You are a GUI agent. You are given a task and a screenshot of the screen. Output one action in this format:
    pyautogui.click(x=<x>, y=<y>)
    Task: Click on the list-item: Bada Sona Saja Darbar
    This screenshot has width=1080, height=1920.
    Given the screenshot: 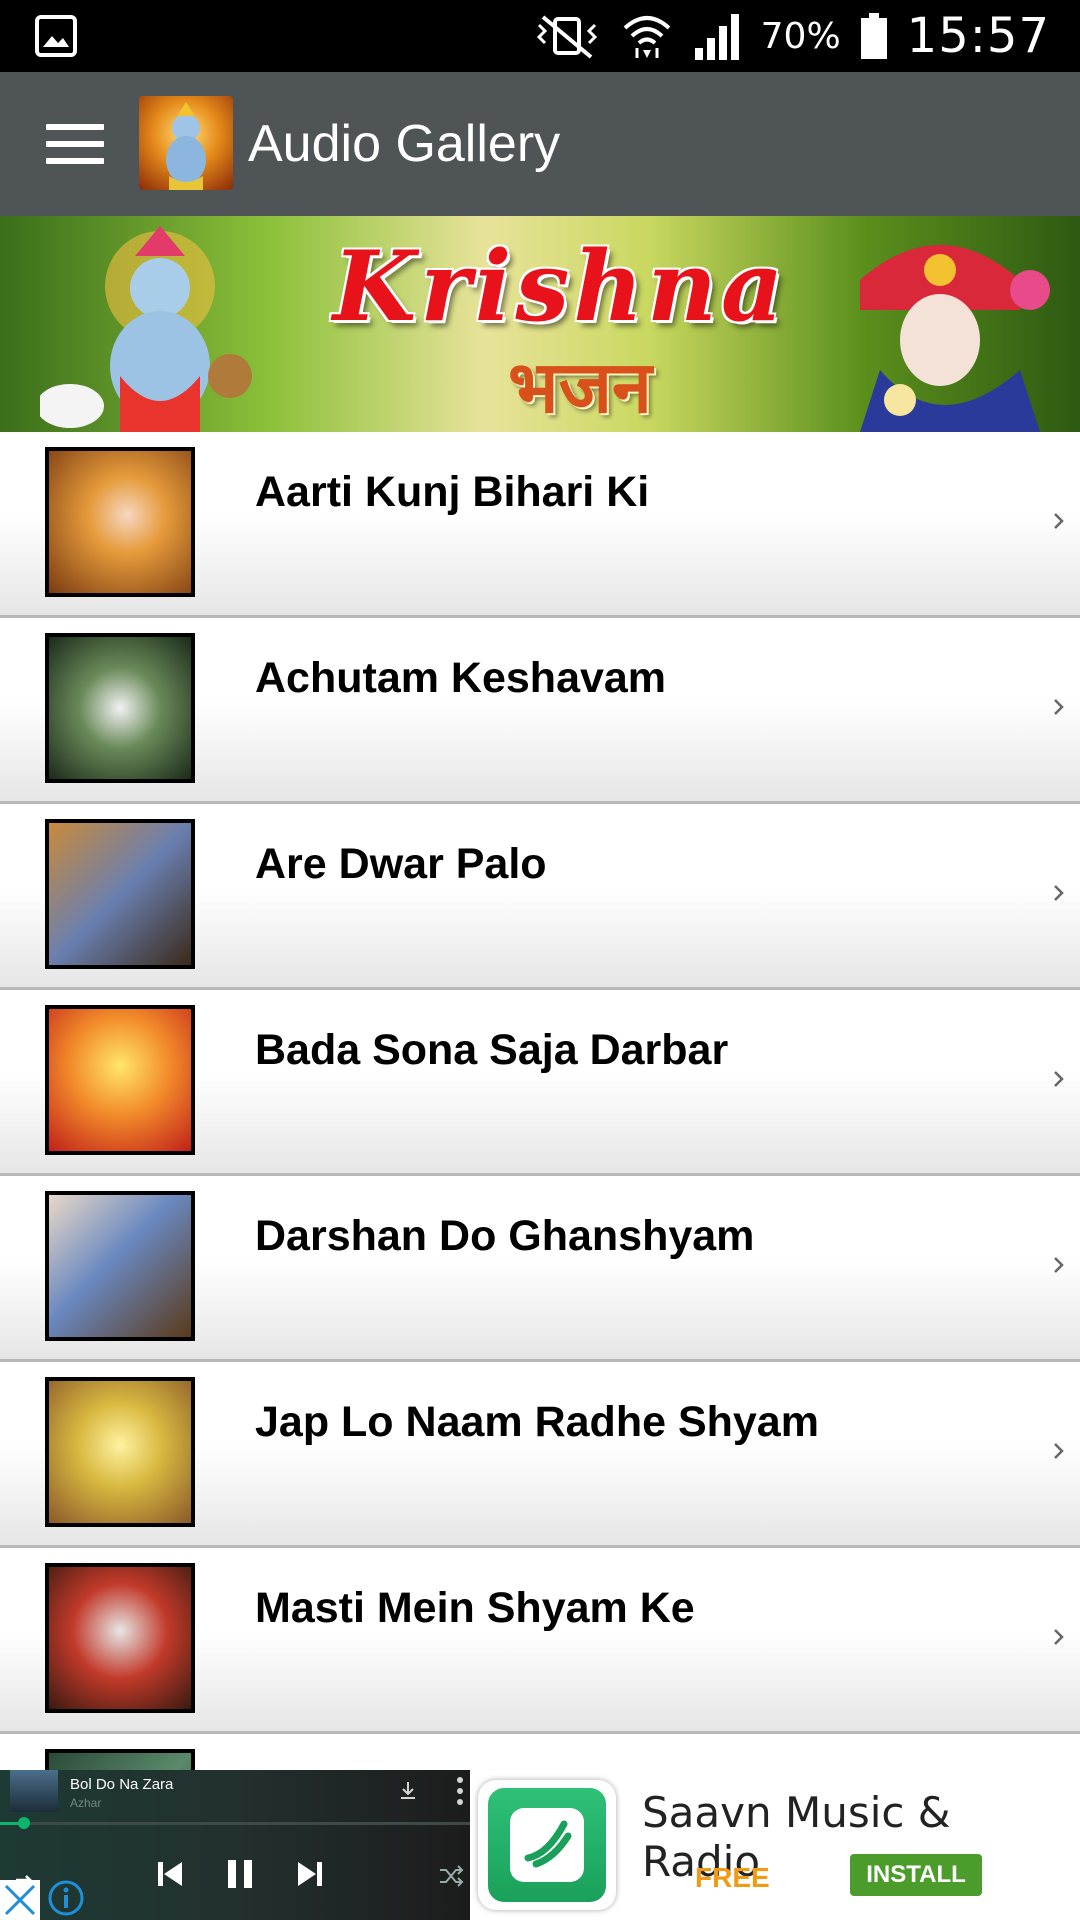 What is the action you would take?
    pyautogui.click(x=540, y=1083)
    